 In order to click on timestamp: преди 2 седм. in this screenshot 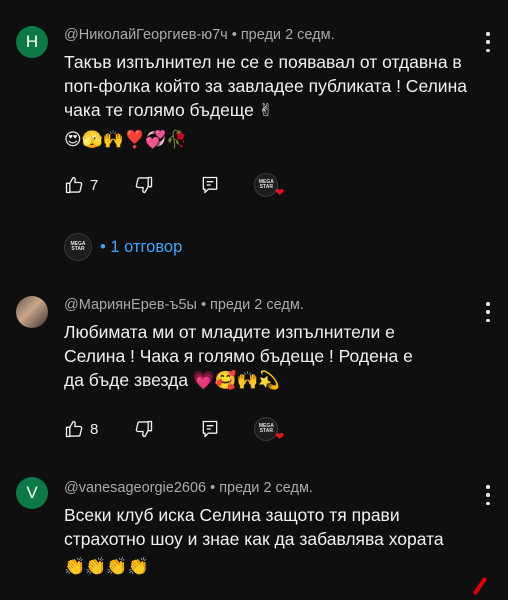, I will do `click(266, 488)`.